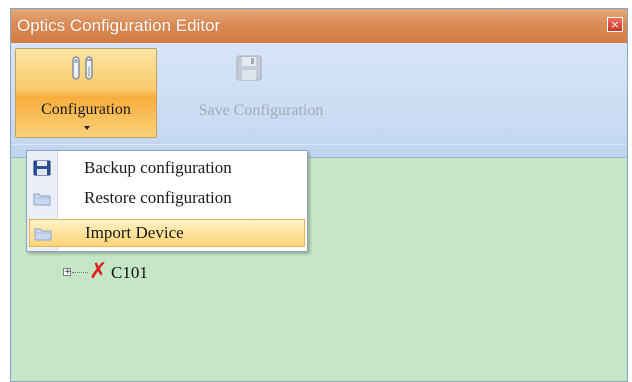 This screenshot has height=382, width=632. I want to click on menu-item-backup-configuration: Backup configuration, so click(167, 169).